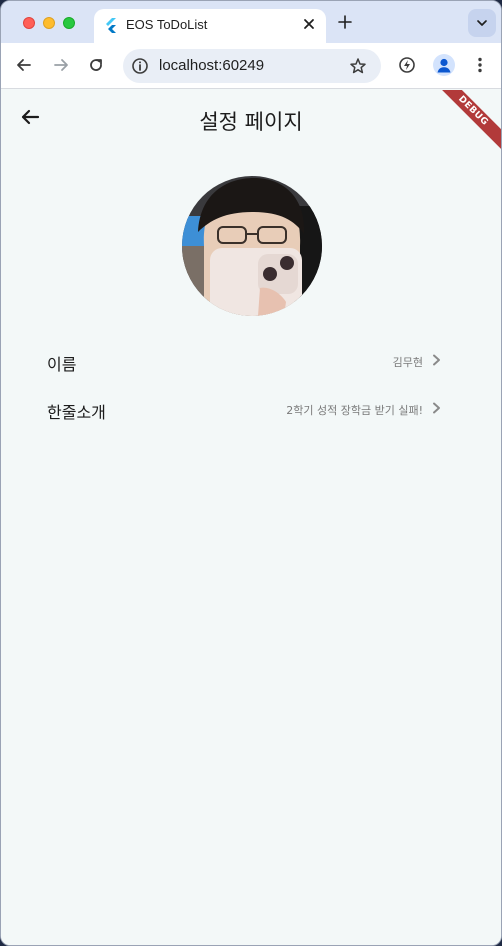 This screenshot has width=502, height=946. I want to click on page-title: 설정 페이지, so click(251, 122).